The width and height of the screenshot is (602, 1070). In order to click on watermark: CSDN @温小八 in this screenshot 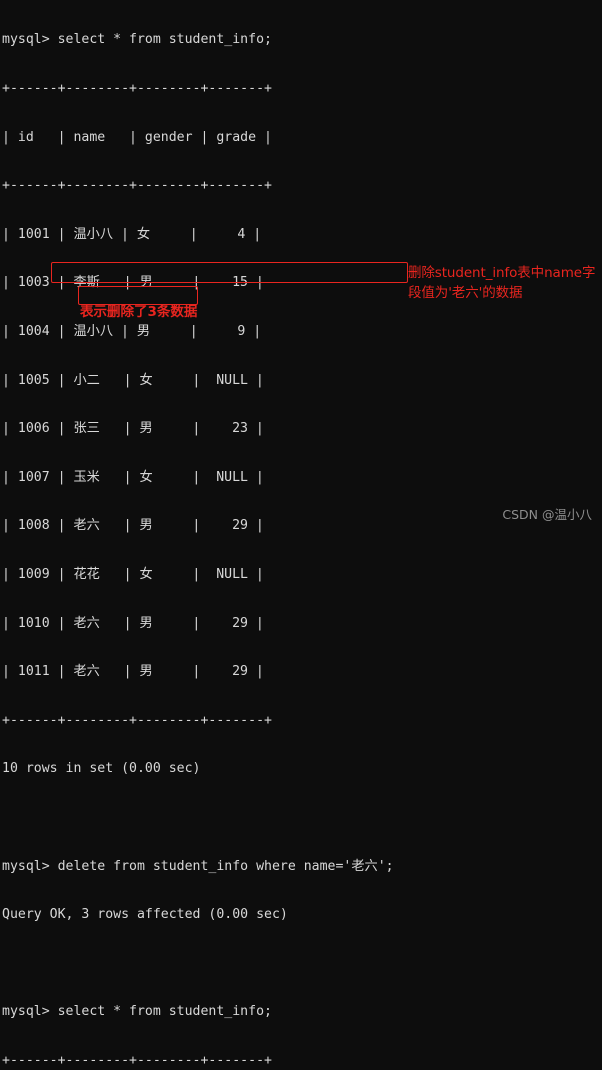, I will do `click(547, 514)`.